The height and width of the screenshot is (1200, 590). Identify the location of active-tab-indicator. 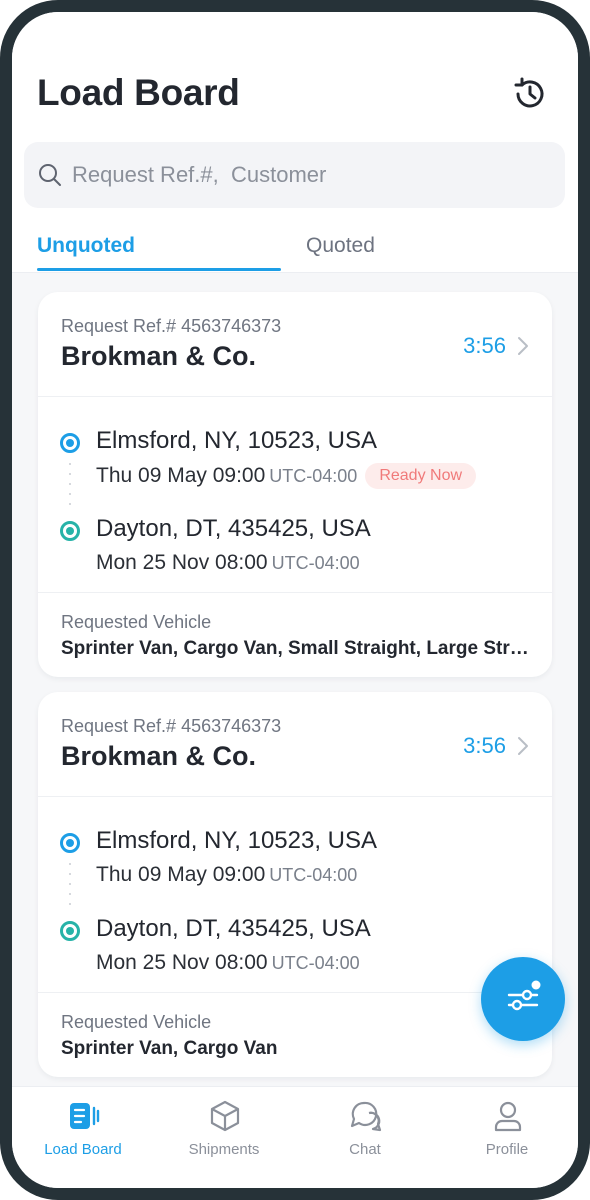
(159, 269).